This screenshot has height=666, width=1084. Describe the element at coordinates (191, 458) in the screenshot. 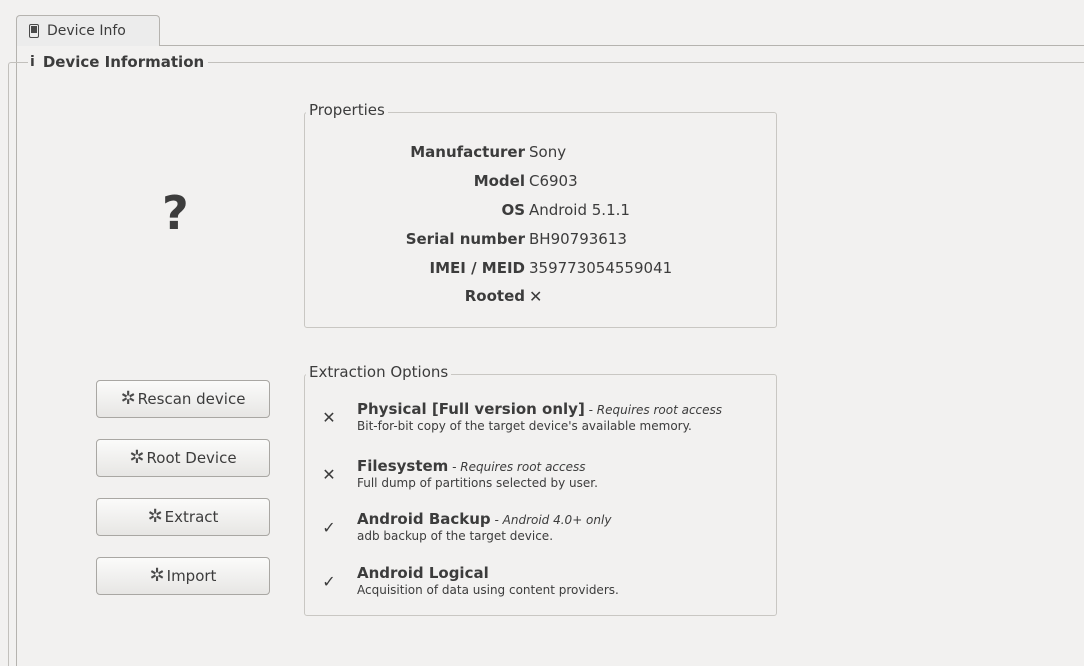

I see `button-label: Root Device` at that location.